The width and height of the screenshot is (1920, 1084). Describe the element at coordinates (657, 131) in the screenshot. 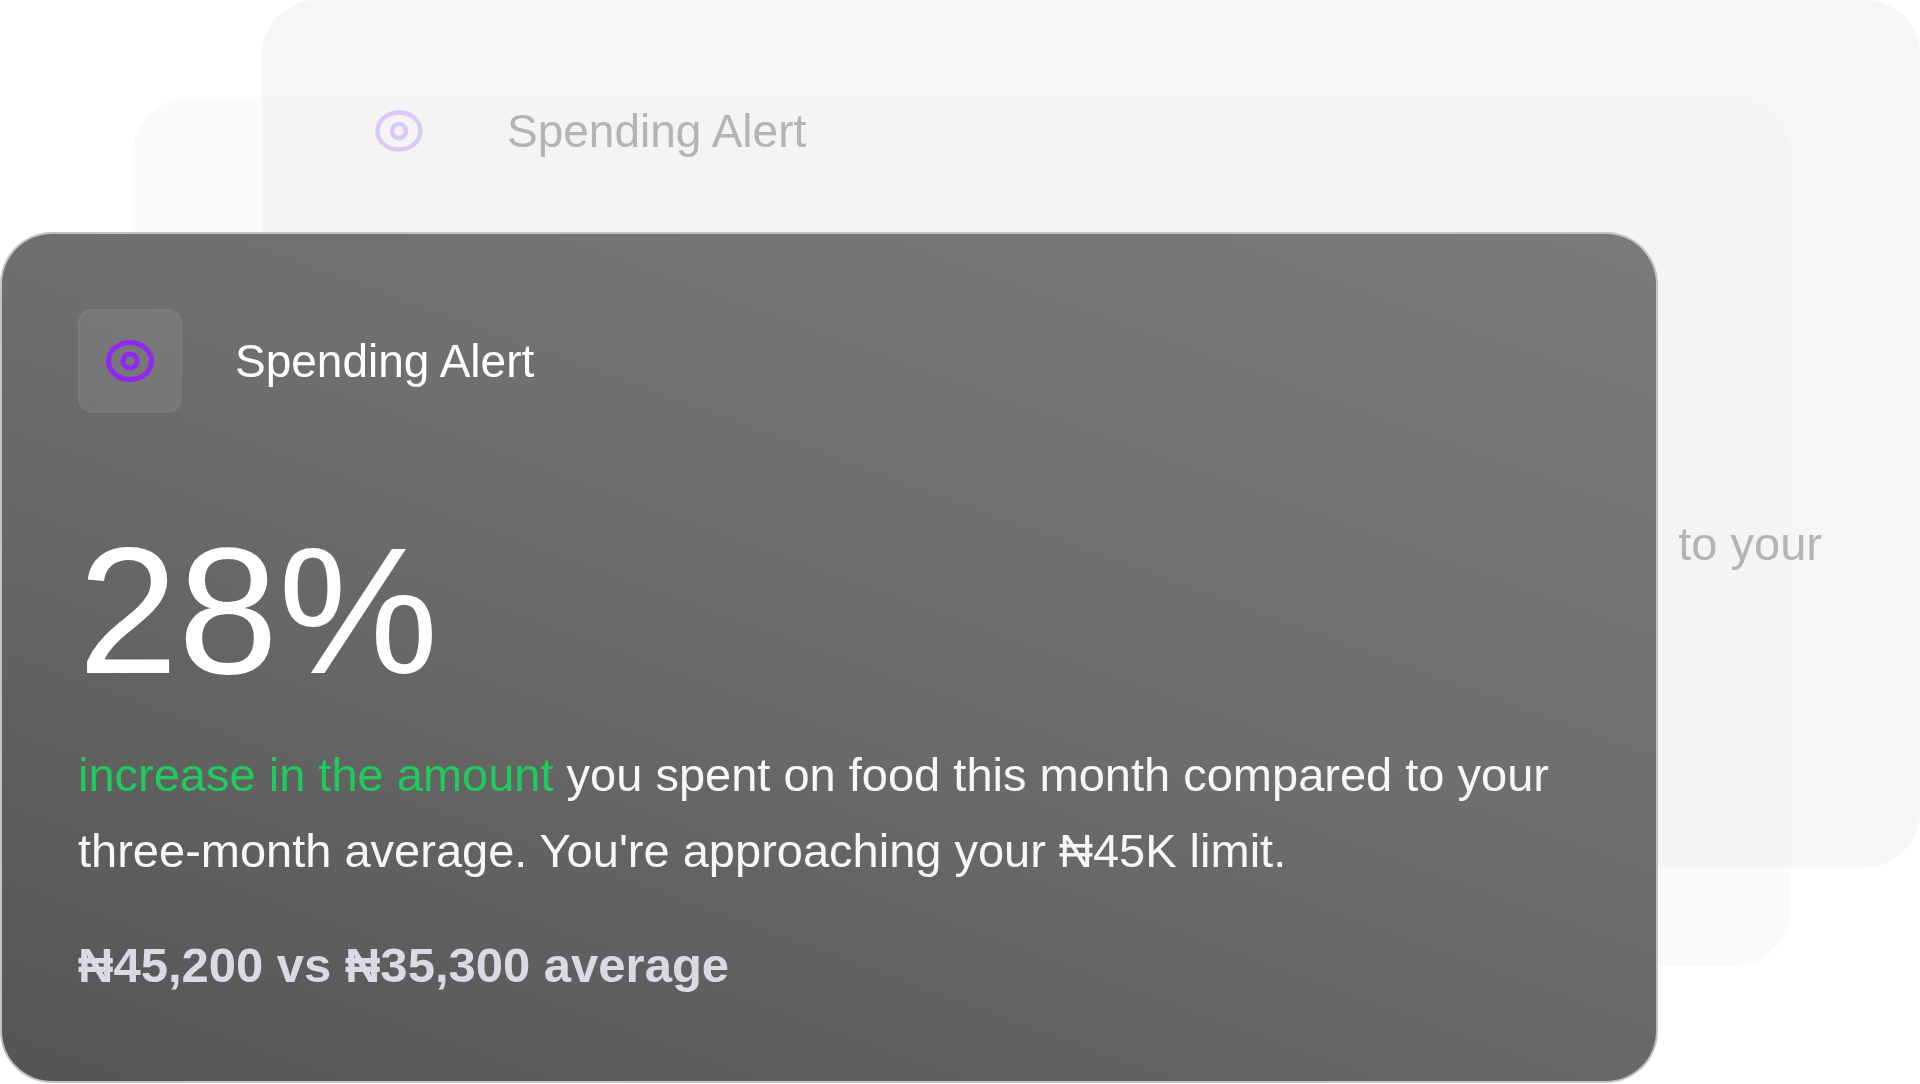

I see `card-title: Spending Alert` at that location.